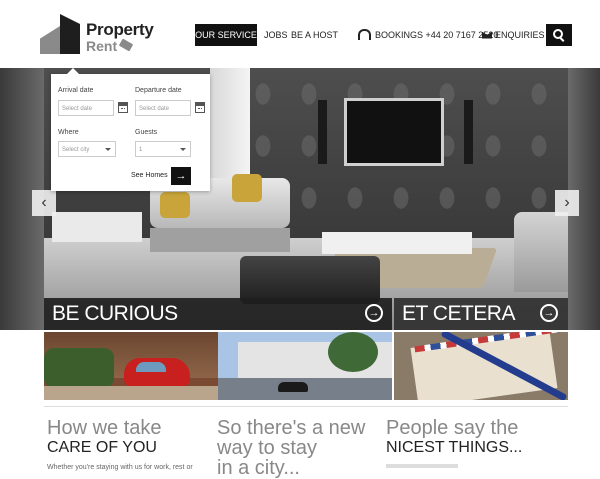 The image size is (600, 479). I want to click on column-heading-dark: CARE OF YOU, so click(132, 448).